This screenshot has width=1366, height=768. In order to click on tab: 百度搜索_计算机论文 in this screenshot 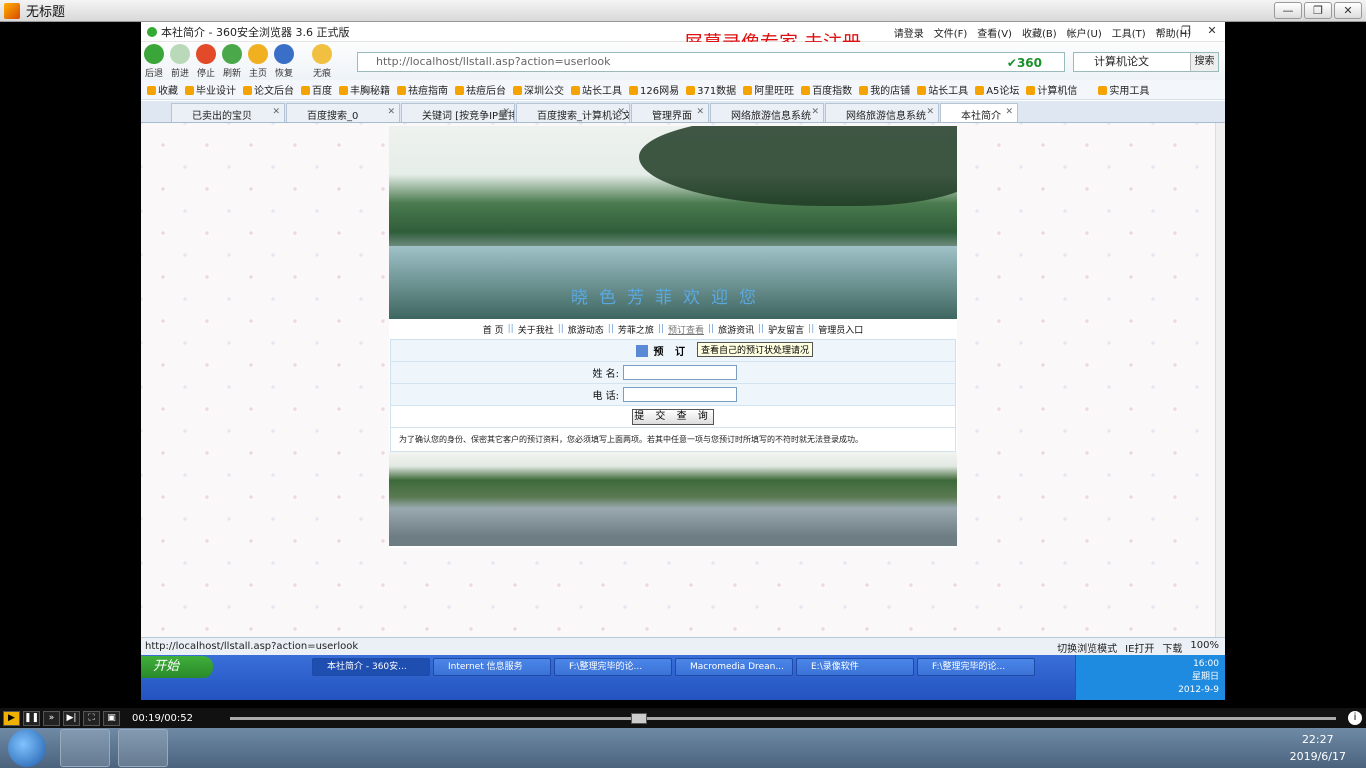, I will do `click(573, 112)`.